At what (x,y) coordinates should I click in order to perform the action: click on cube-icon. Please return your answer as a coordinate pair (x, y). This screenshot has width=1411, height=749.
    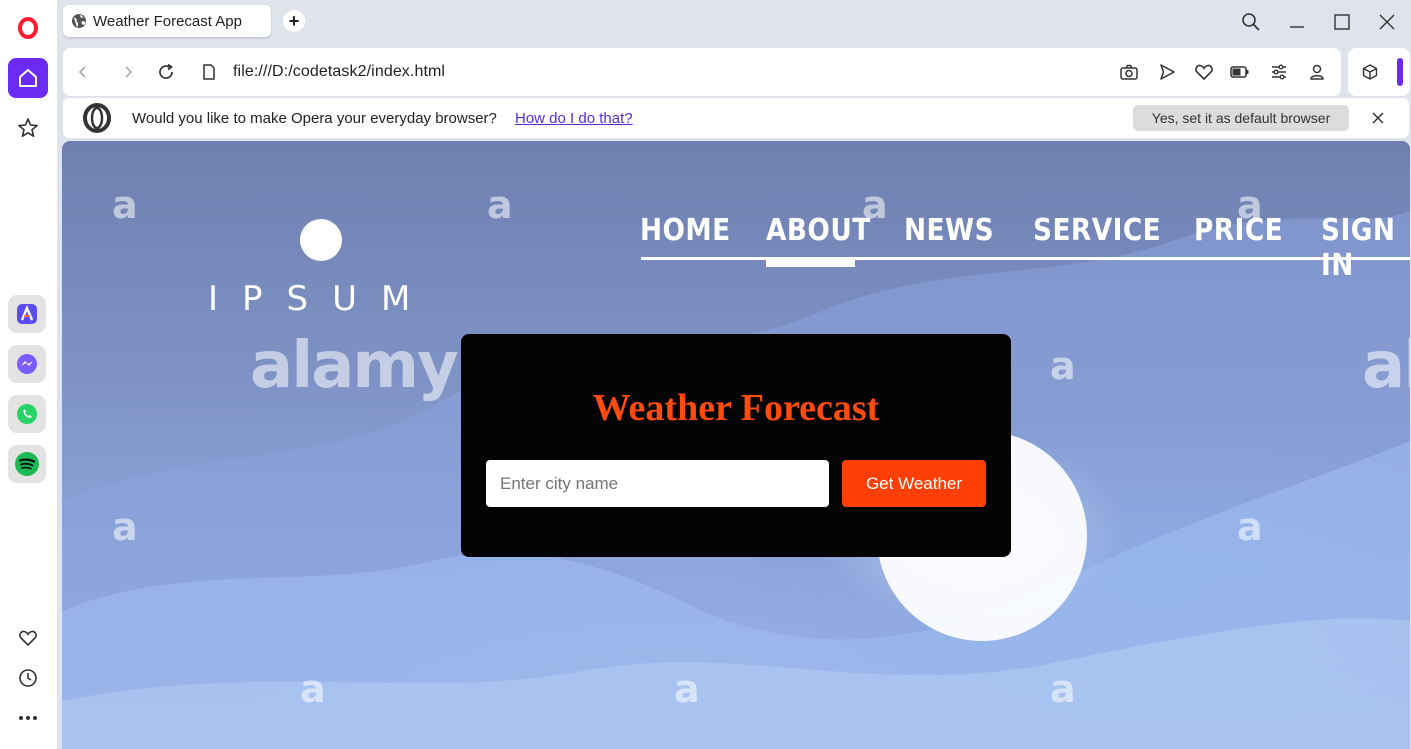
    Looking at the image, I should click on (1370, 72).